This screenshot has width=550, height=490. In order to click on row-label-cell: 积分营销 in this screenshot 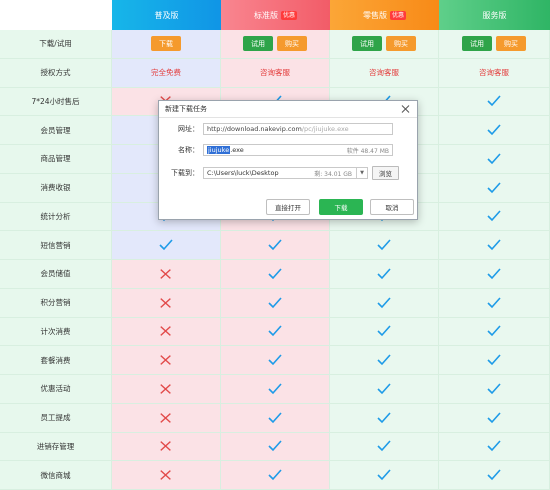, I will do `click(56, 302)`.